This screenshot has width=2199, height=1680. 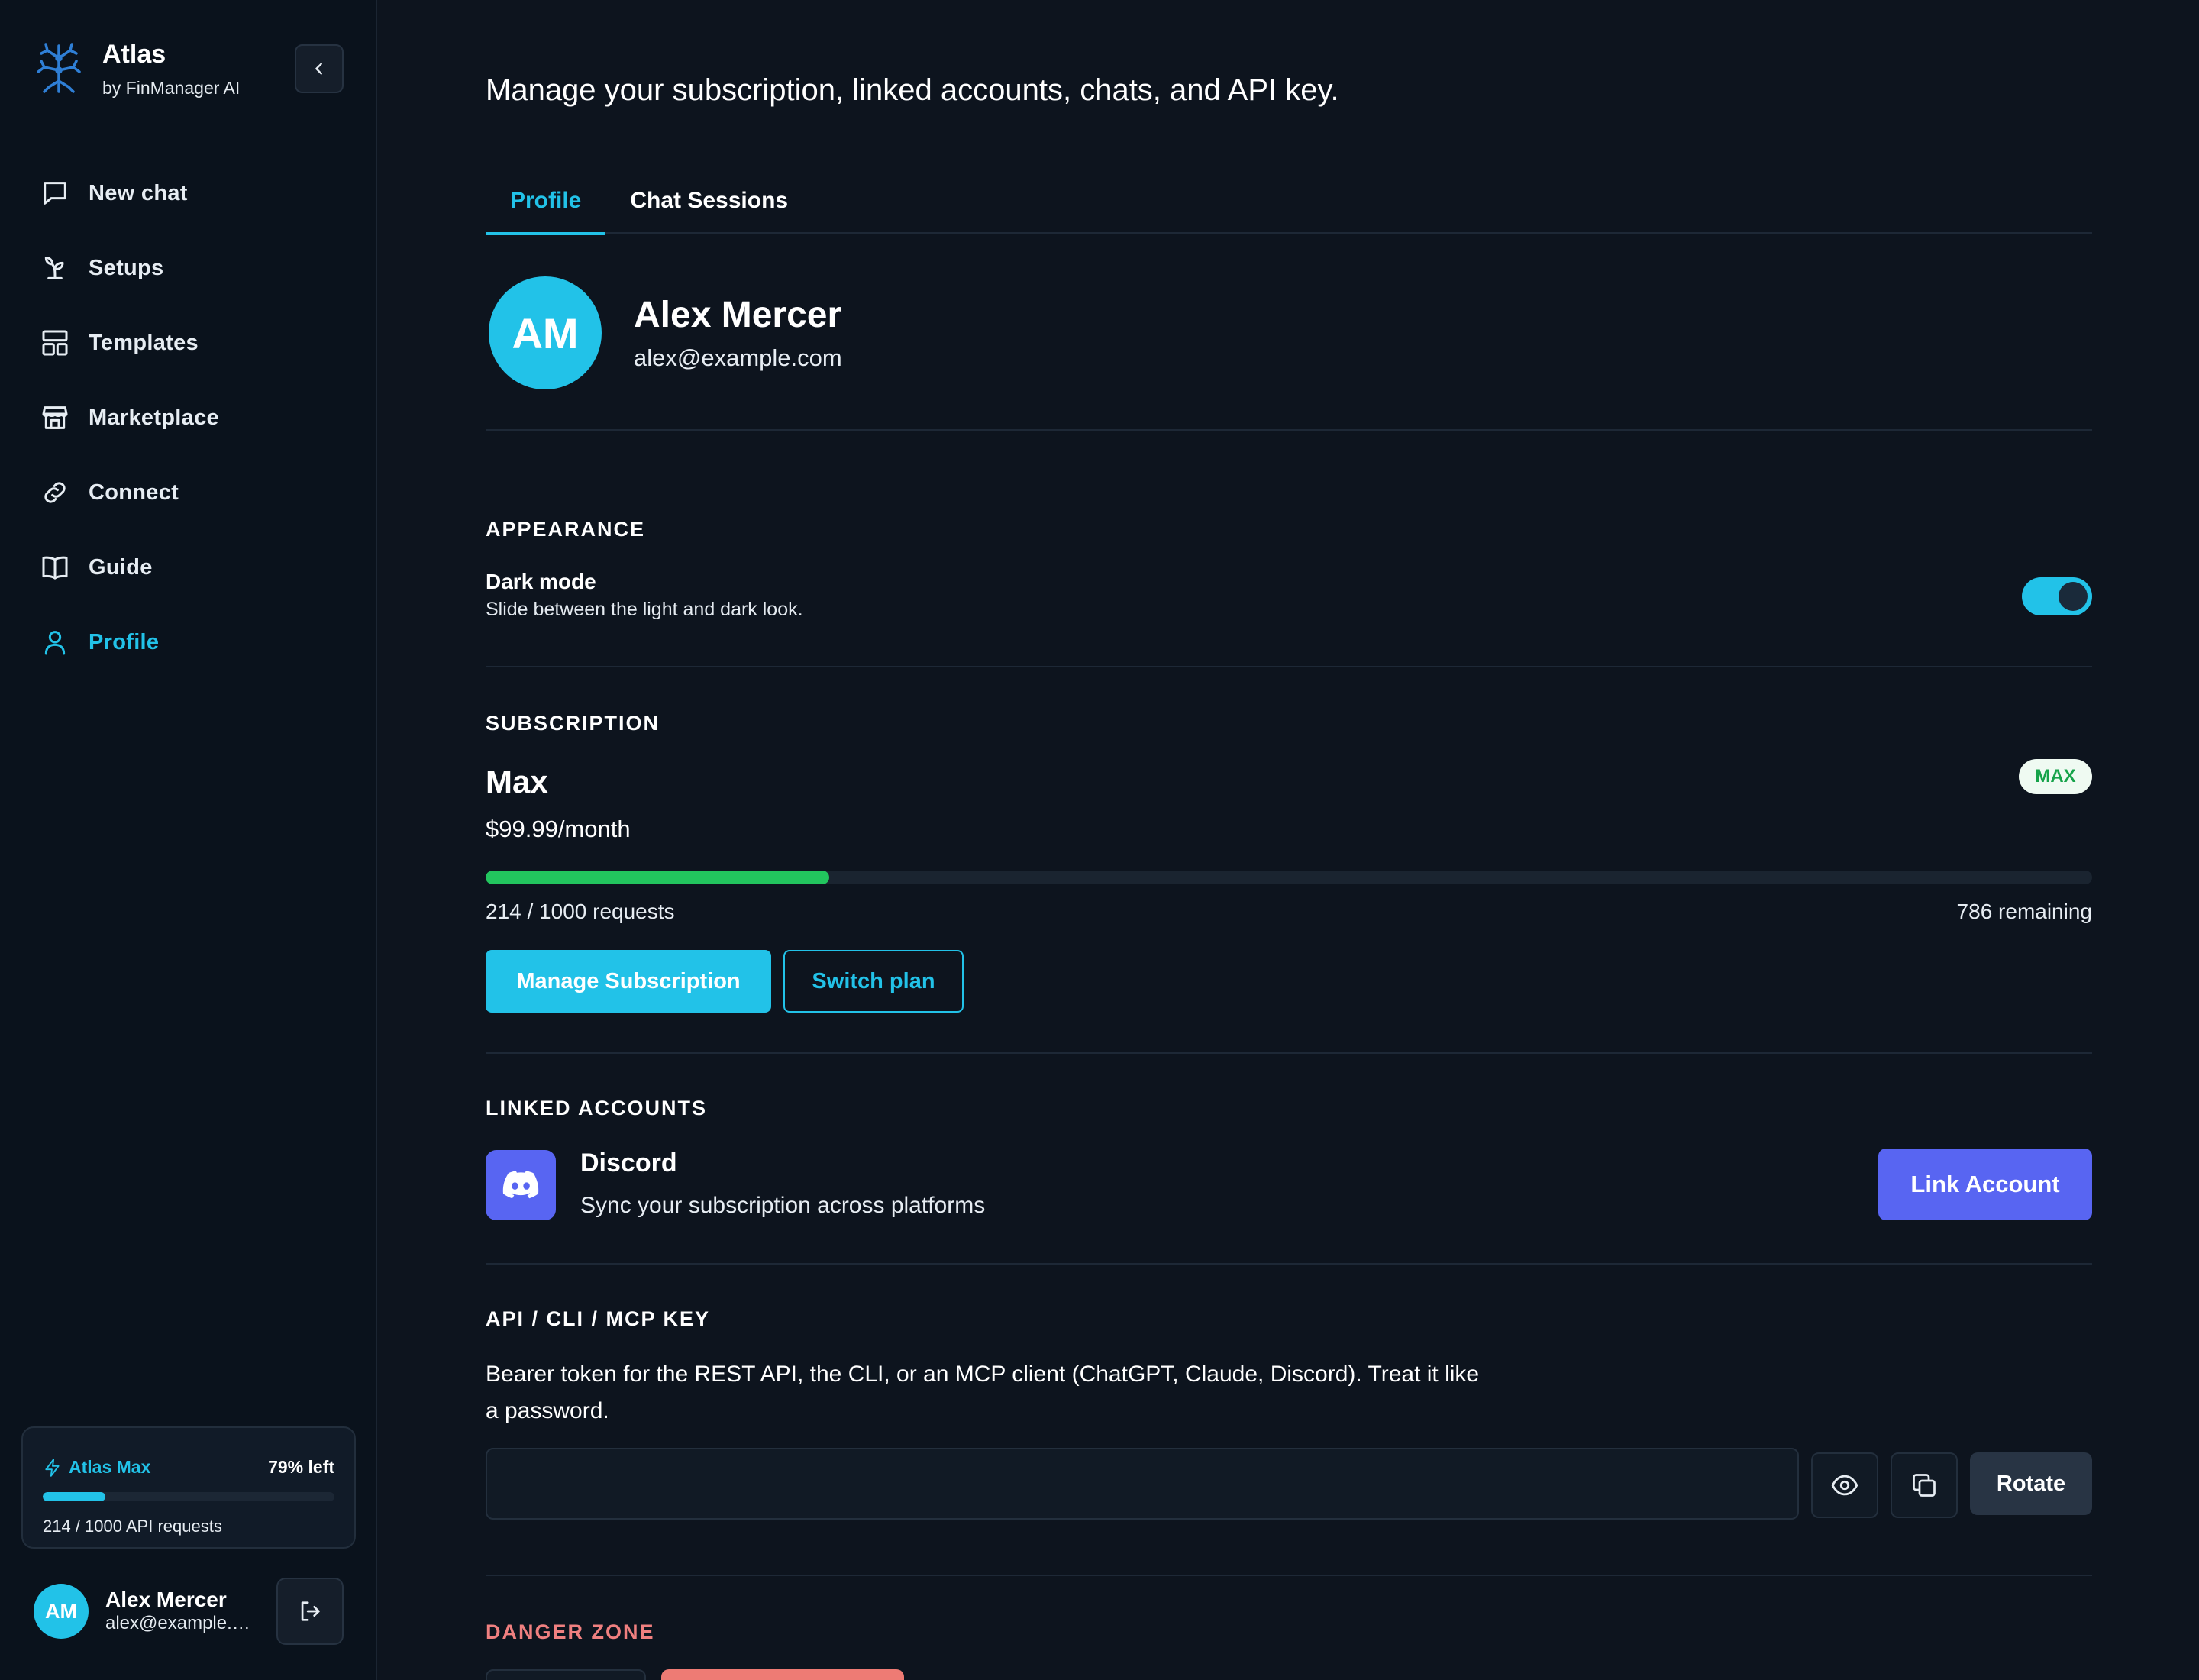 What do you see at coordinates (541, 582) in the screenshot?
I see `dark-mode-label: Dark mode` at bounding box center [541, 582].